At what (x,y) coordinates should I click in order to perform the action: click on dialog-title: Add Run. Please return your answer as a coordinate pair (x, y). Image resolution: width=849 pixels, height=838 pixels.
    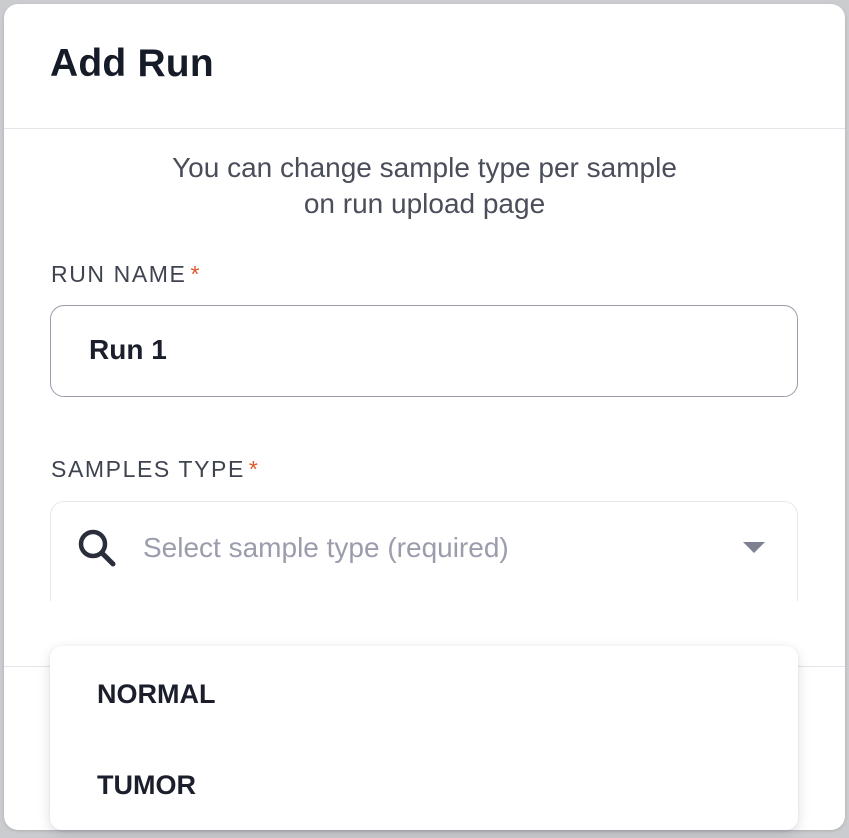
    Looking at the image, I should click on (132, 63).